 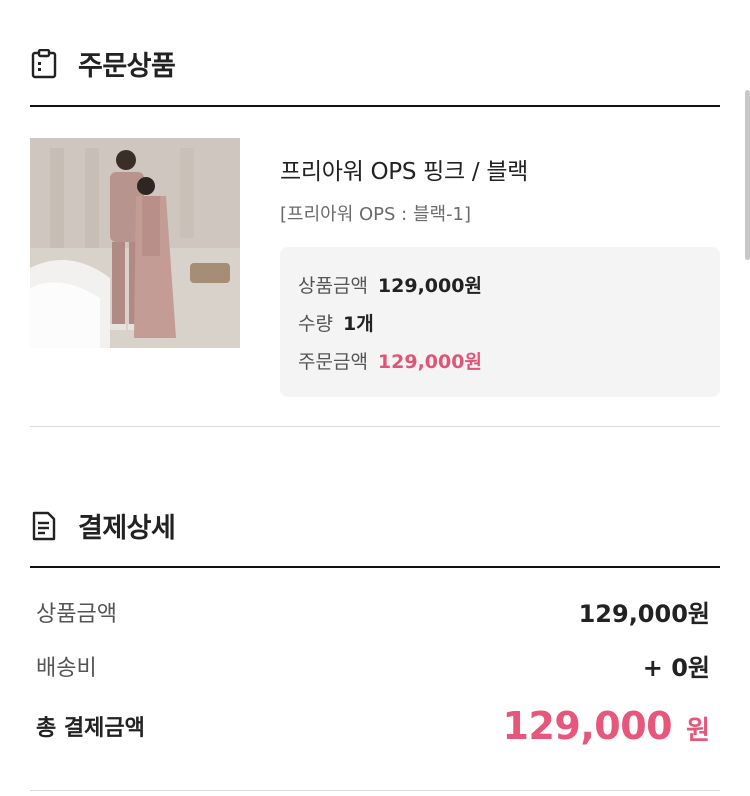 What do you see at coordinates (373, 726) in the screenshot?
I see `total-payment-row: 총 결제금액 129,000 원` at bounding box center [373, 726].